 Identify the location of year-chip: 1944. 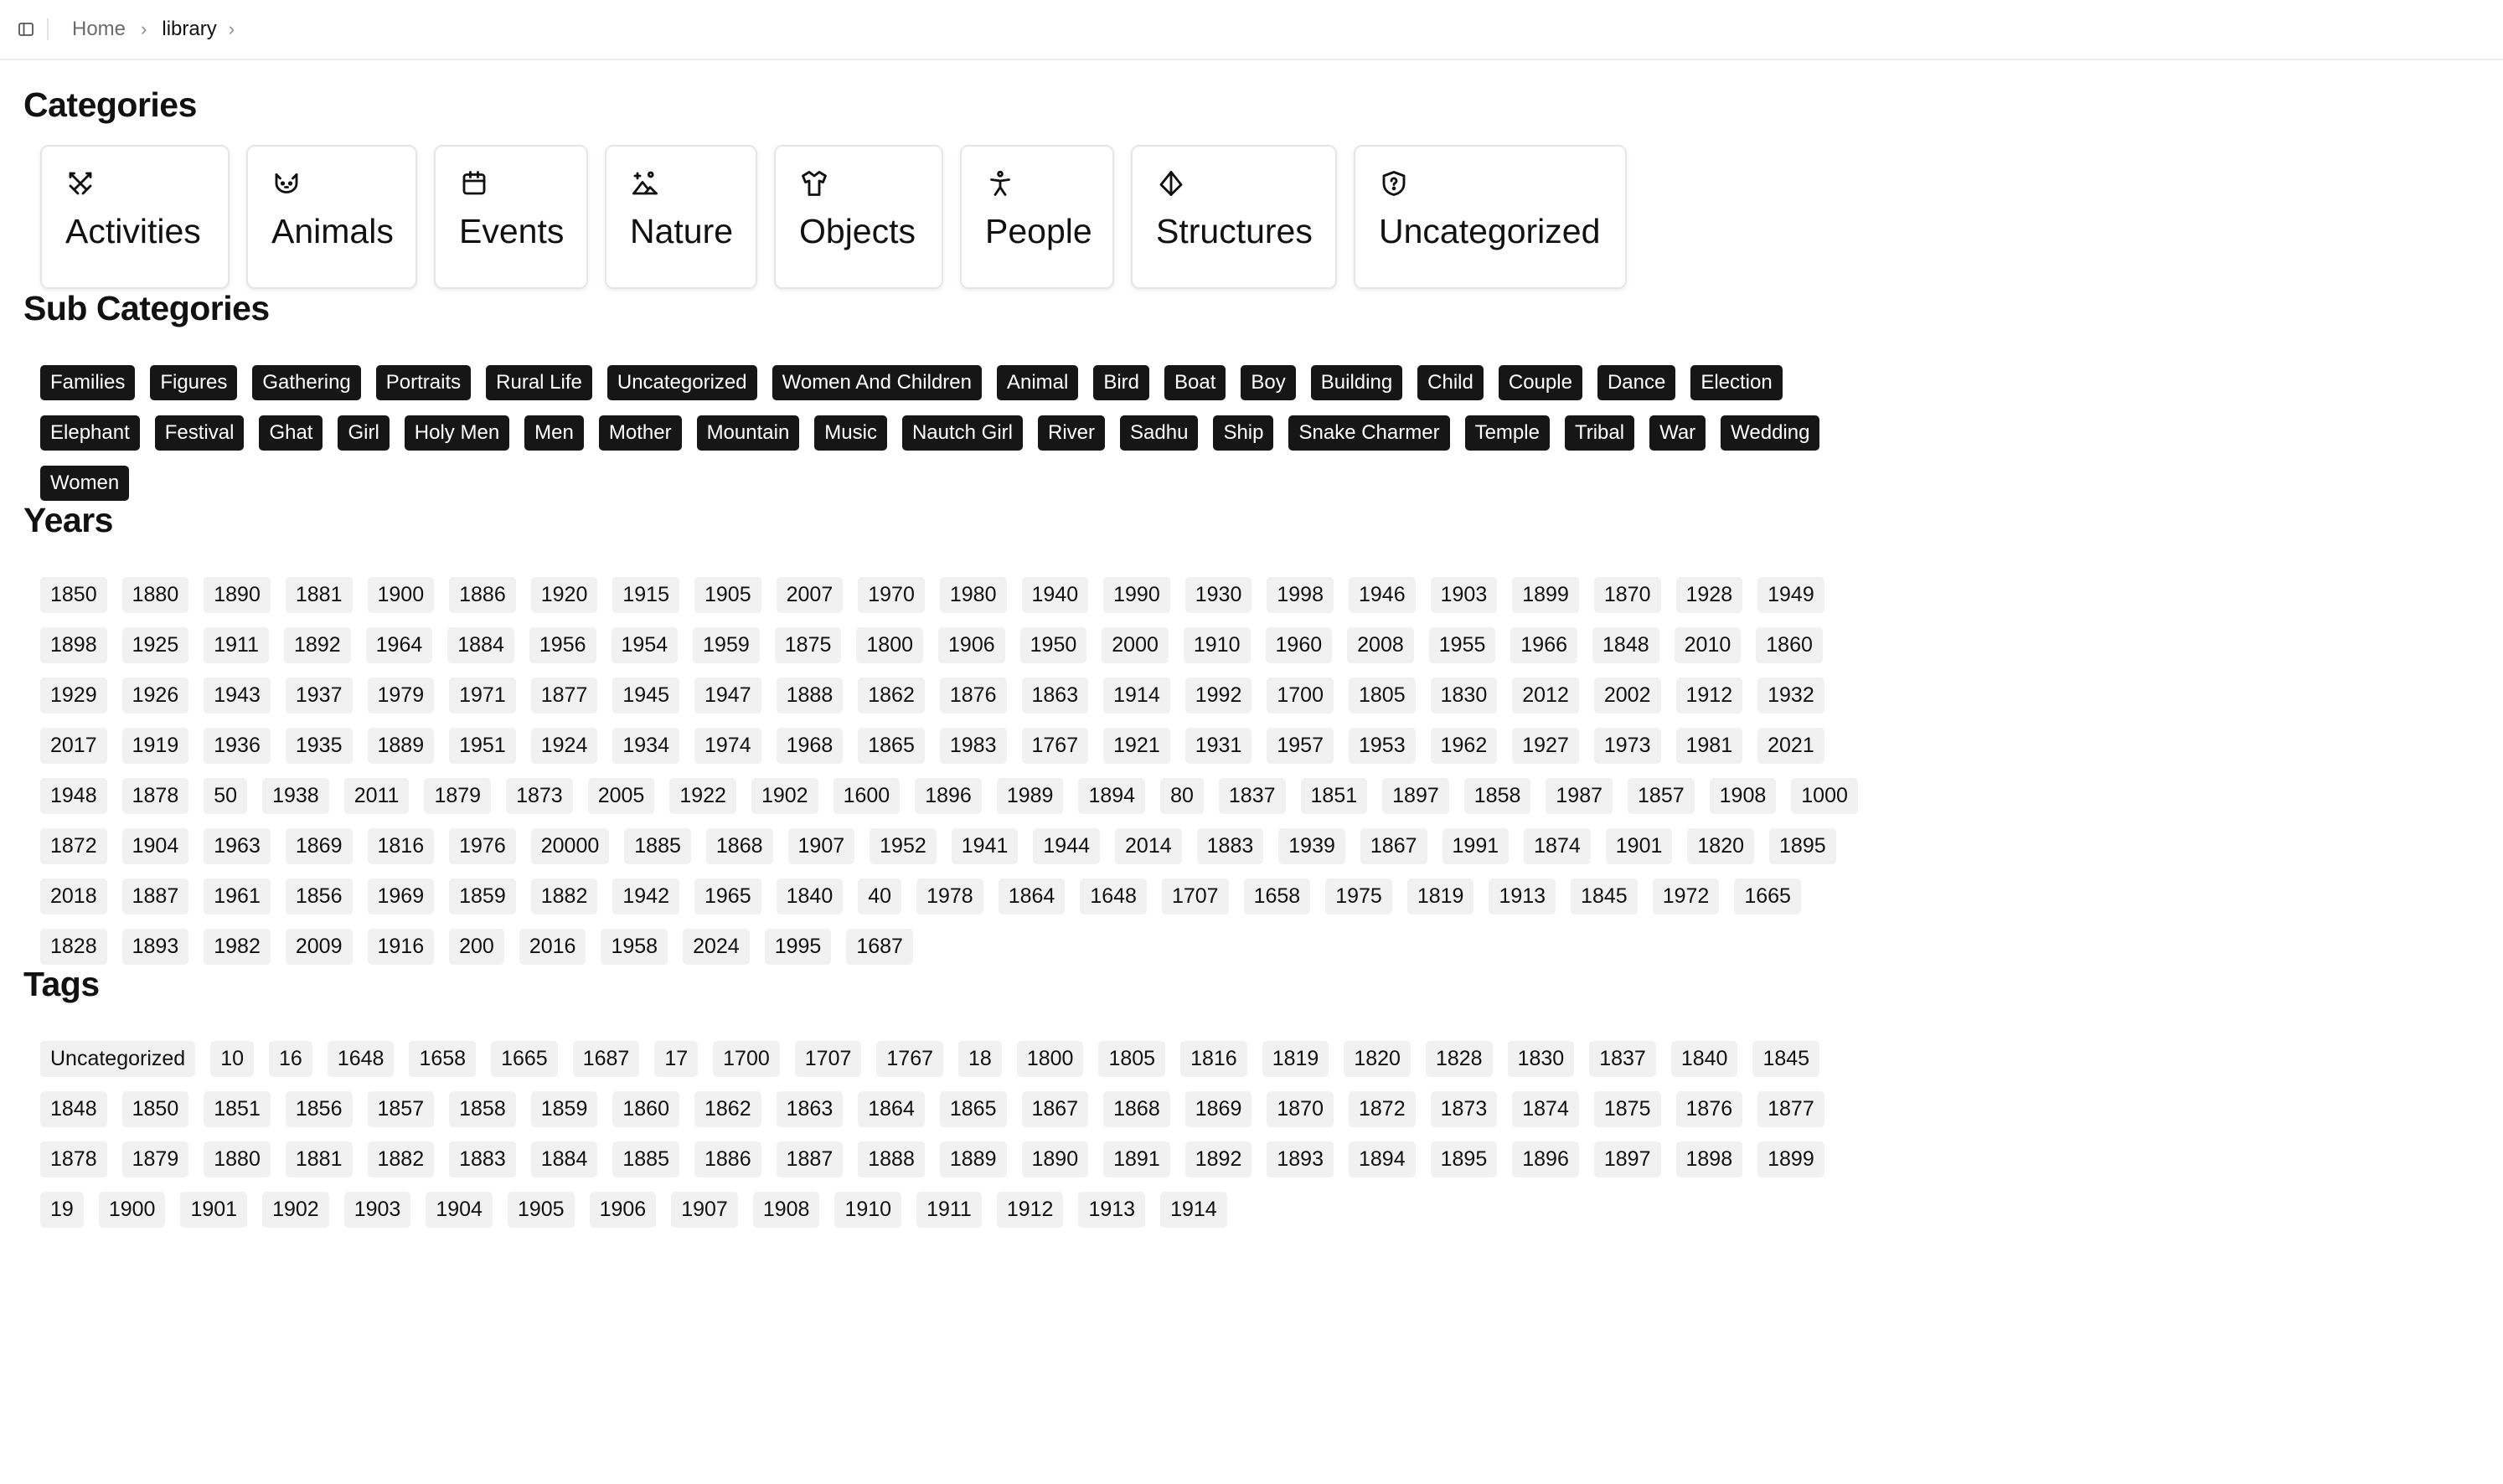
(1067, 846).